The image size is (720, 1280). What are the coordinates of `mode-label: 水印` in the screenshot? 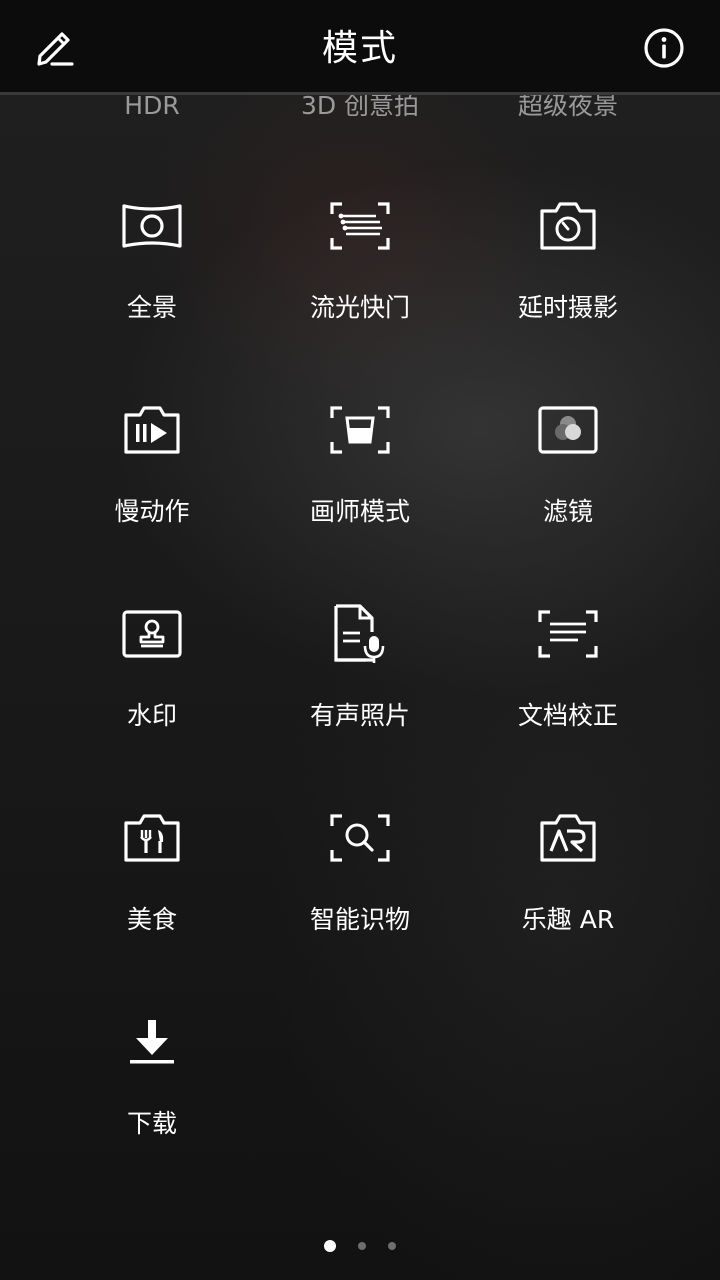 It's located at (151, 715).